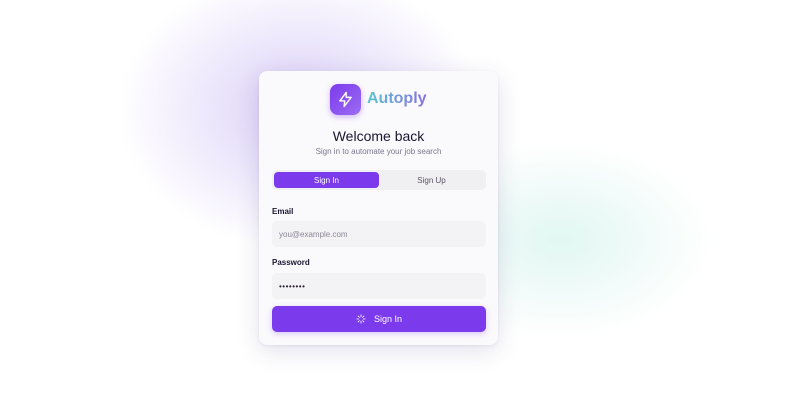 The height and width of the screenshot is (404, 806). What do you see at coordinates (283, 211) in the screenshot?
I see `email-label: Email` at bounding box center [283, 211].